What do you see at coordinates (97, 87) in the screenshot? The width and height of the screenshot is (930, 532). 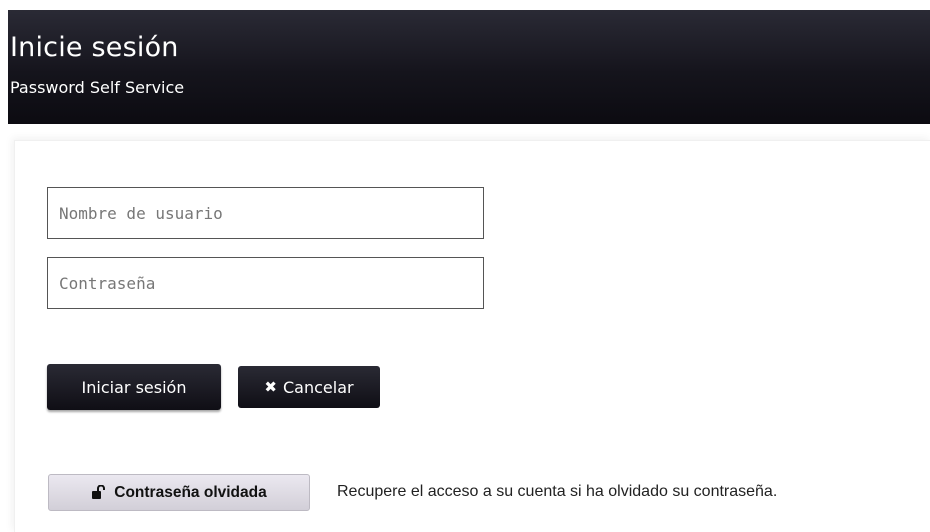 I see `app-name: Password Self Service` at bounding box center [97, 87].